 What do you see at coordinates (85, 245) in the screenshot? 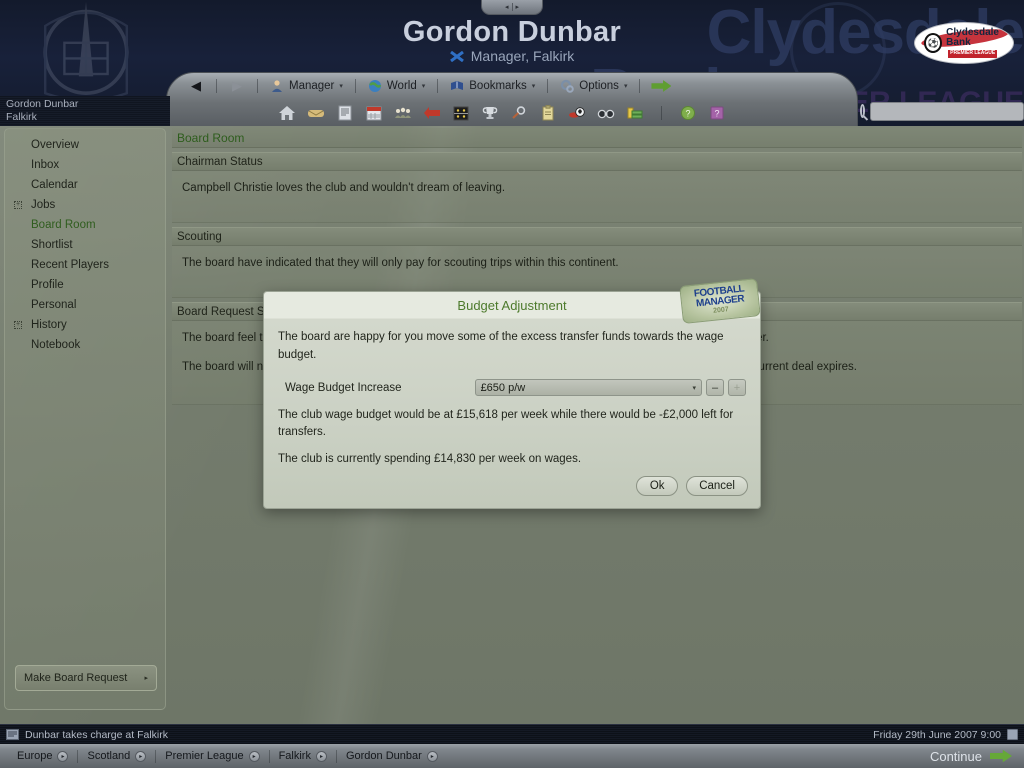
I see `sidebar-item-shortlist: Shortlist` at bounding box center [85, 245].